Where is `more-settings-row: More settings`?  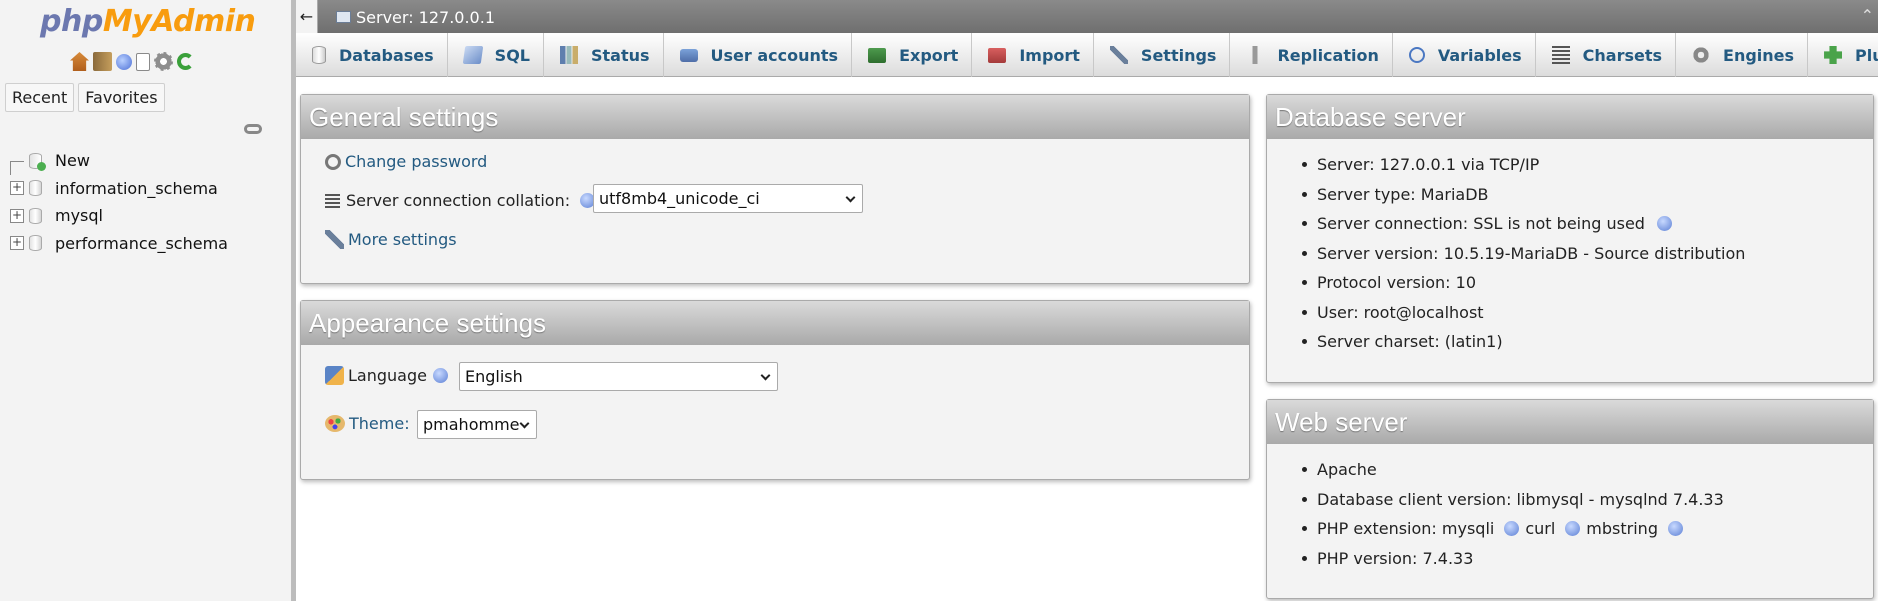 more-settings-row: More settings is located at coordinates (391, 239).